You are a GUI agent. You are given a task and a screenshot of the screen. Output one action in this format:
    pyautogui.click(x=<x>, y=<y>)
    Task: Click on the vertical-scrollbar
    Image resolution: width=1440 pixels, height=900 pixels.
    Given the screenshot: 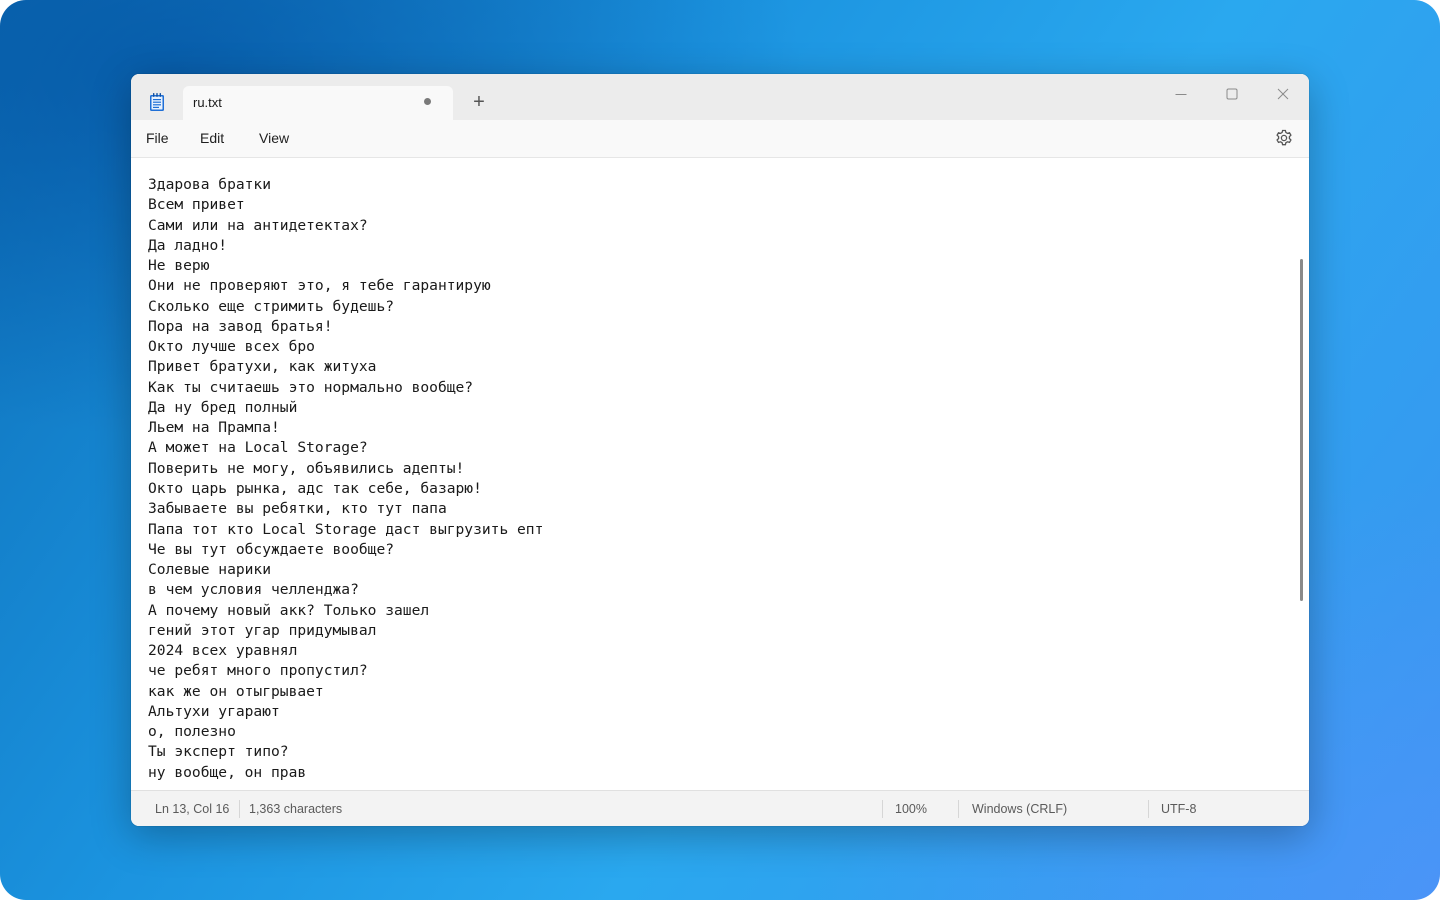 What is the action you would take?
    pyautogui.click(x=1301, y=430)
    